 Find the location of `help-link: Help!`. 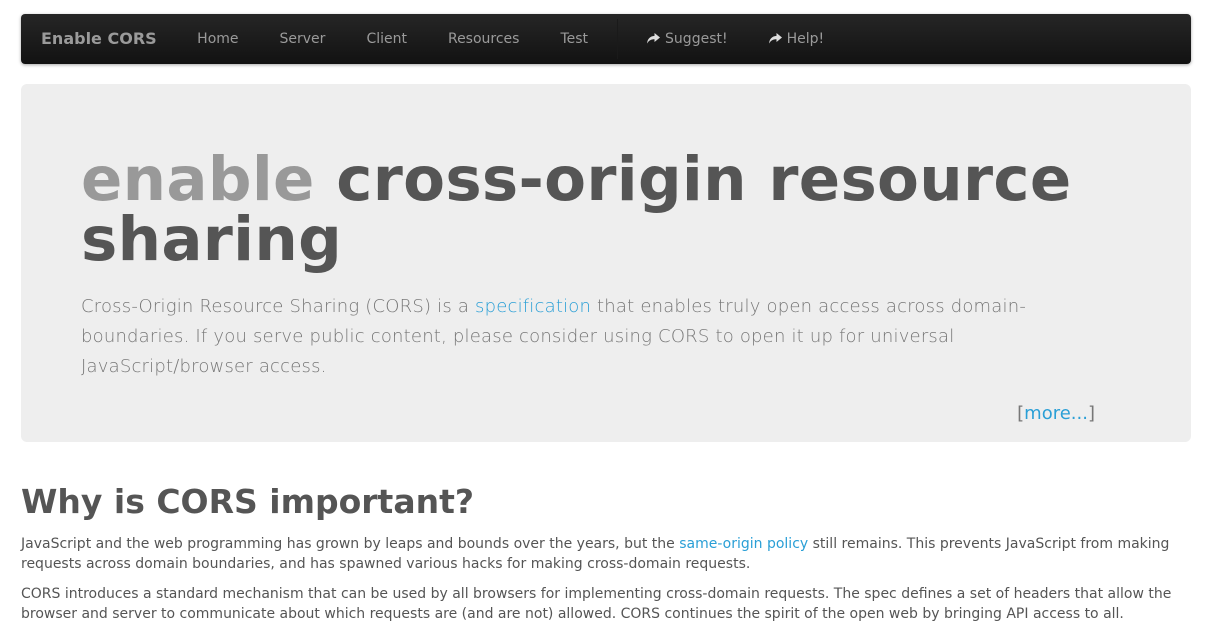

help-link: Help! is located at coordinates (796, 39).